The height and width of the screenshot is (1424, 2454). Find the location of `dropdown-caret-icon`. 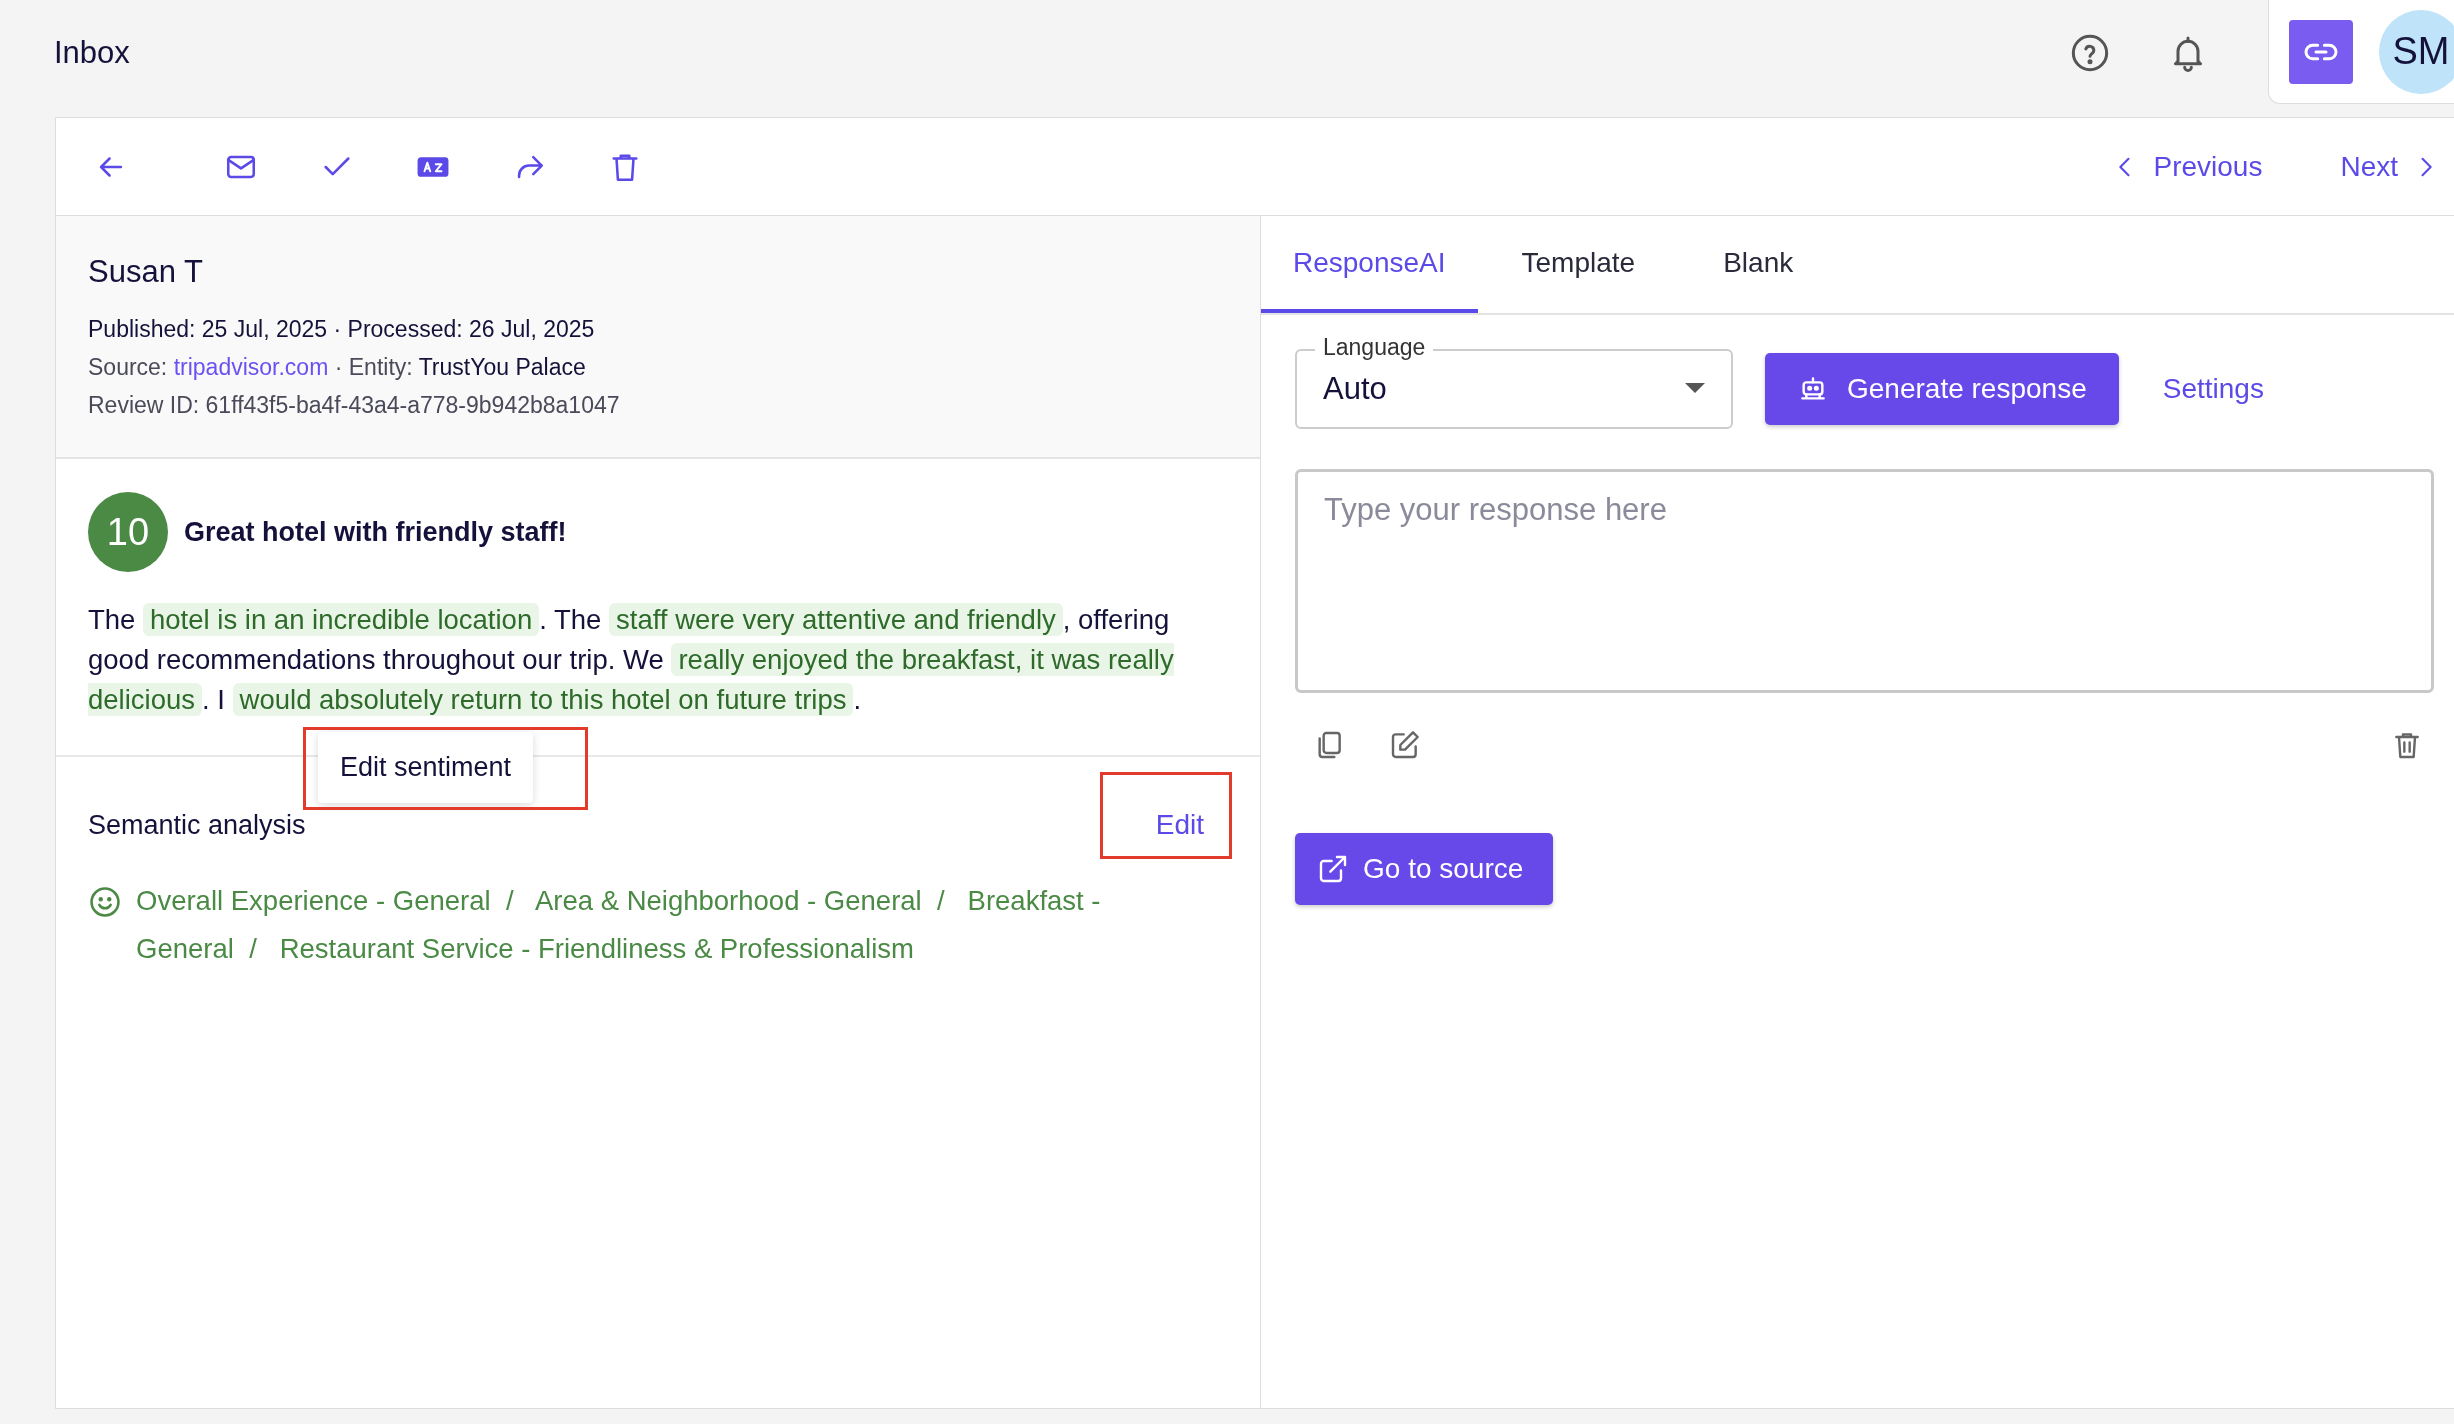

dropdown-caret-icon is located at coordinates (1695, 389).